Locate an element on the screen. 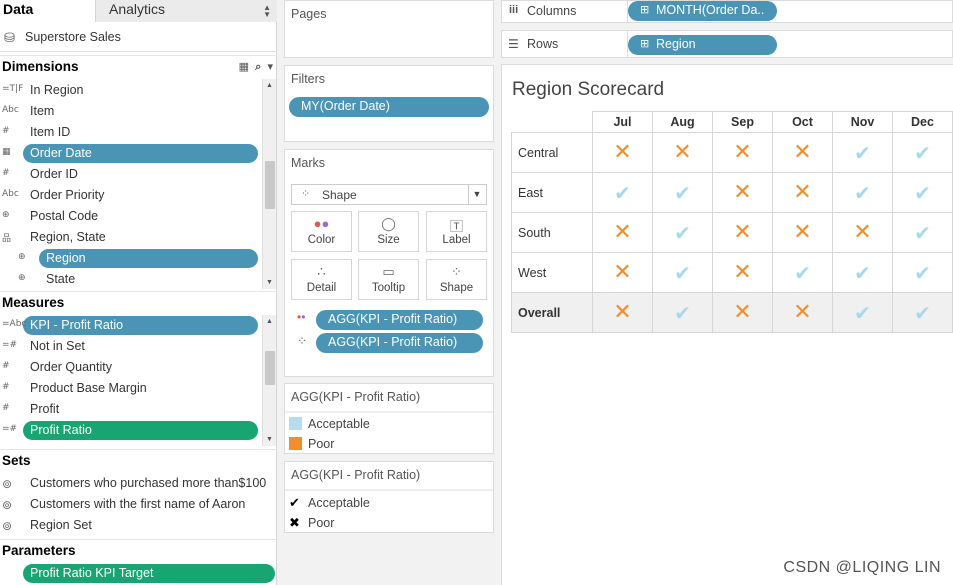  columns-shelf: iii Columns ⊞ MONTH(Order Da.. is located at coordinates (727, 11).